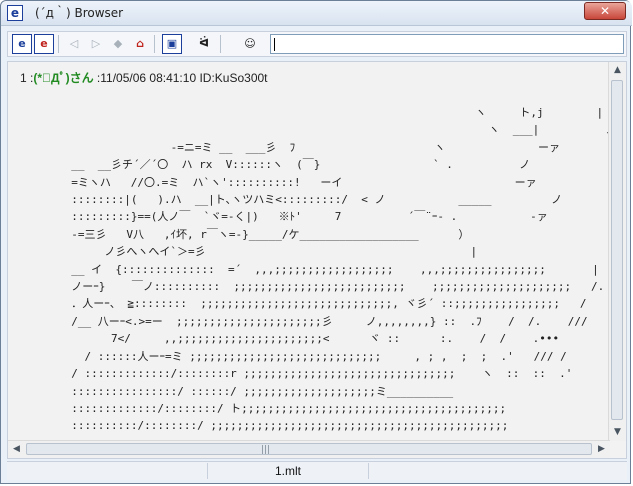  I want to click on scroll-down-icon: ▼, so click(617, 432).